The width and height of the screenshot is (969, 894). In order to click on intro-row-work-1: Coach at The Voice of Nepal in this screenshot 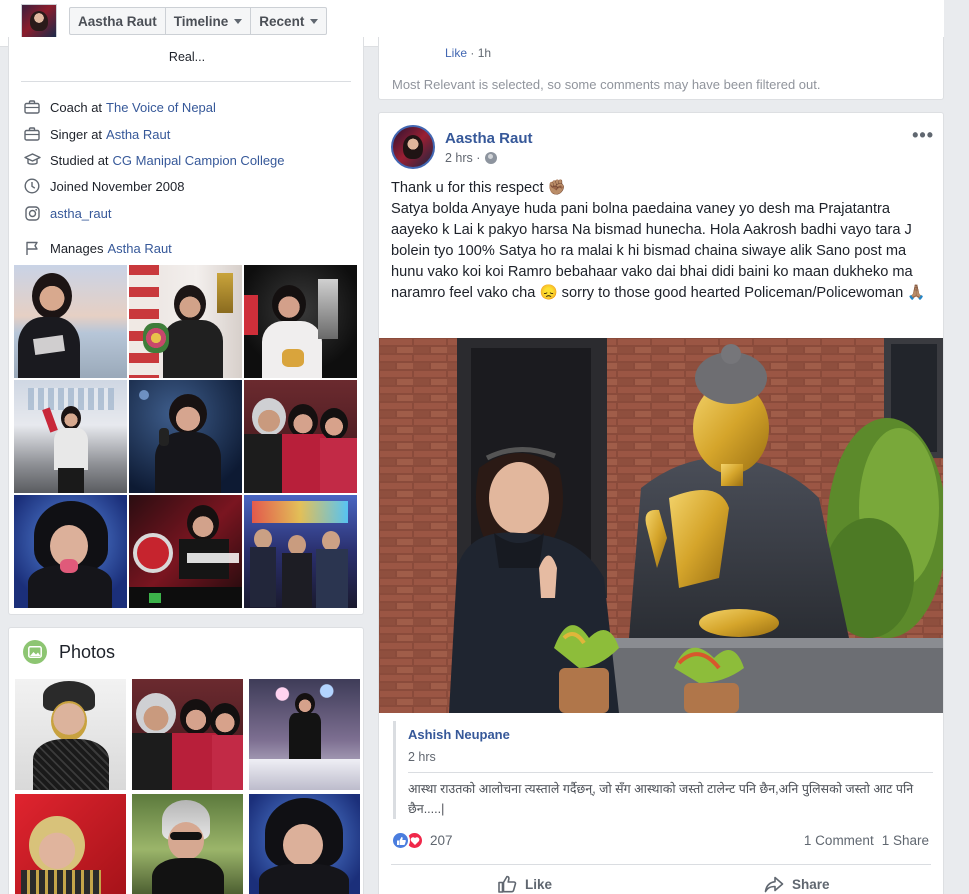, I will do `click(119, 107)`.